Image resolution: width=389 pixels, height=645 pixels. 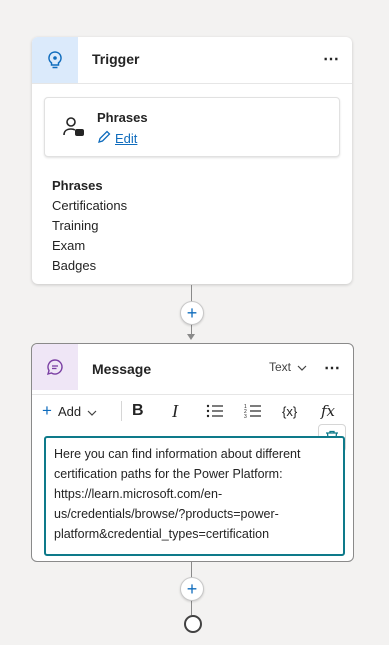 I want to click on lightbulb-icon, so click(x=55, y=60).